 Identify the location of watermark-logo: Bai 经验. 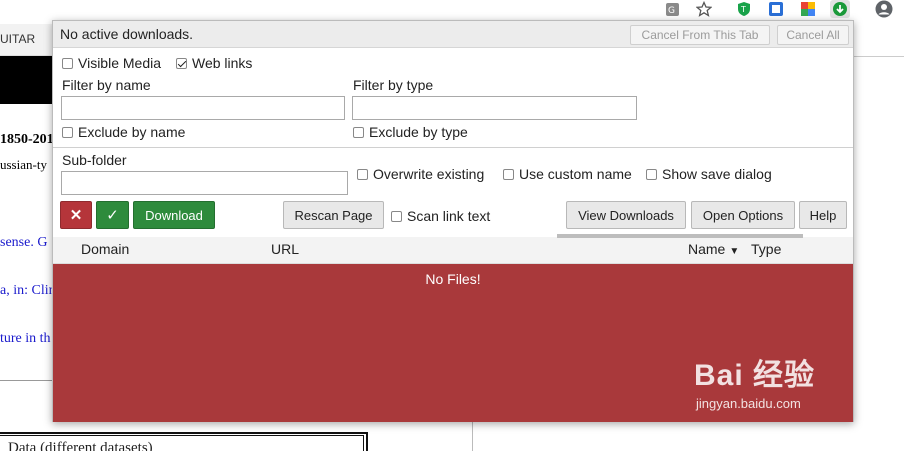
(755, 375).